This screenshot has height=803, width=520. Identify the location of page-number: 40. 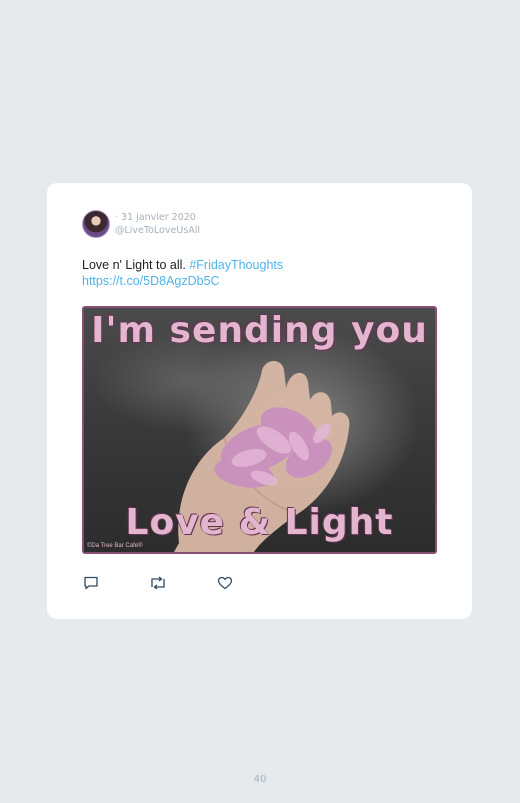
(260, 779).